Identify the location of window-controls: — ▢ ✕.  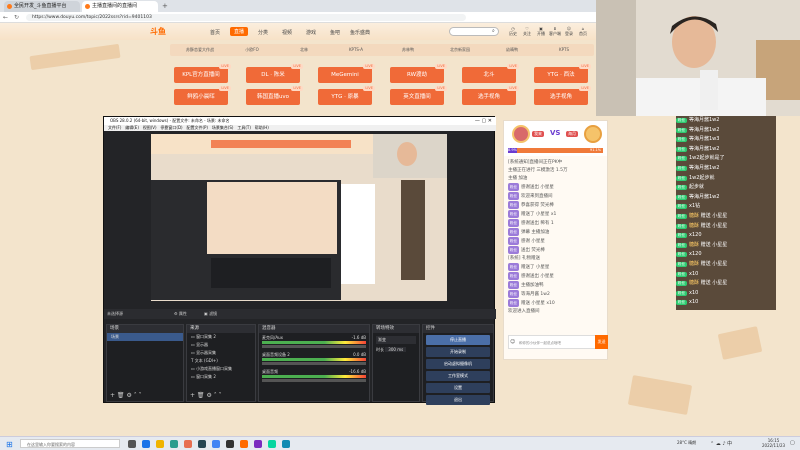
(483, 121).